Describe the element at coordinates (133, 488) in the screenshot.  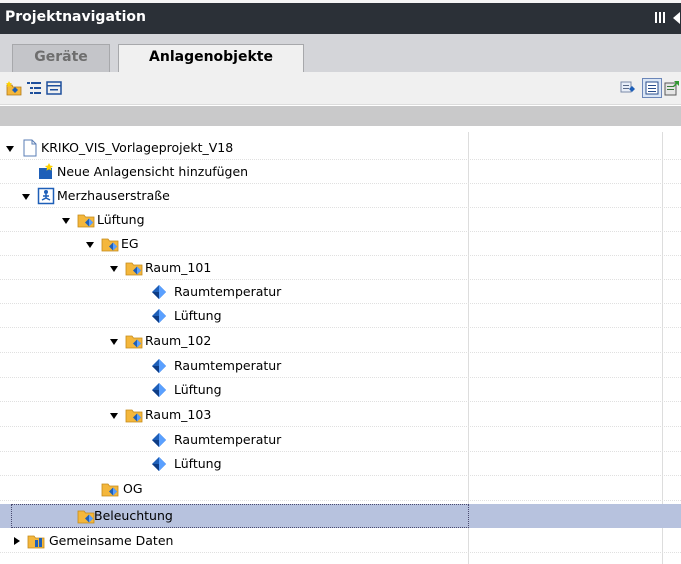
I see `tree-item-label: OG` at that location.